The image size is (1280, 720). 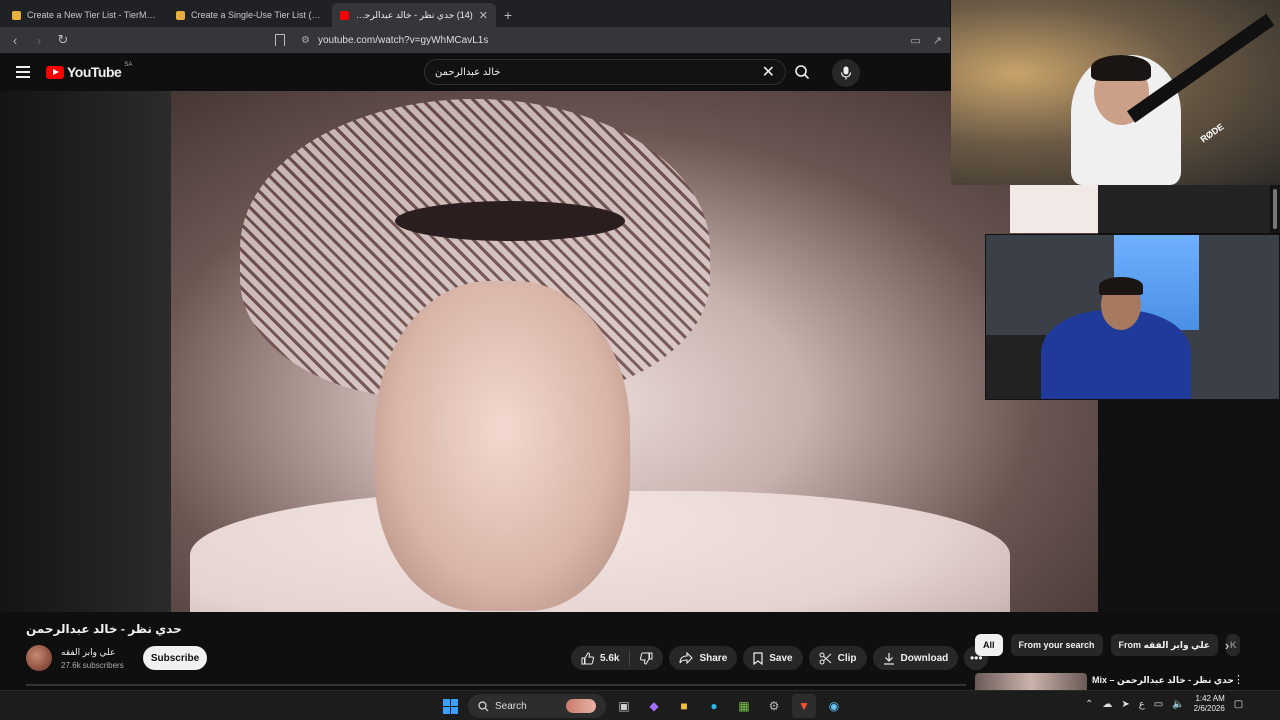 I want to click on steam-icon: ◉, so click(x=834, y=706).